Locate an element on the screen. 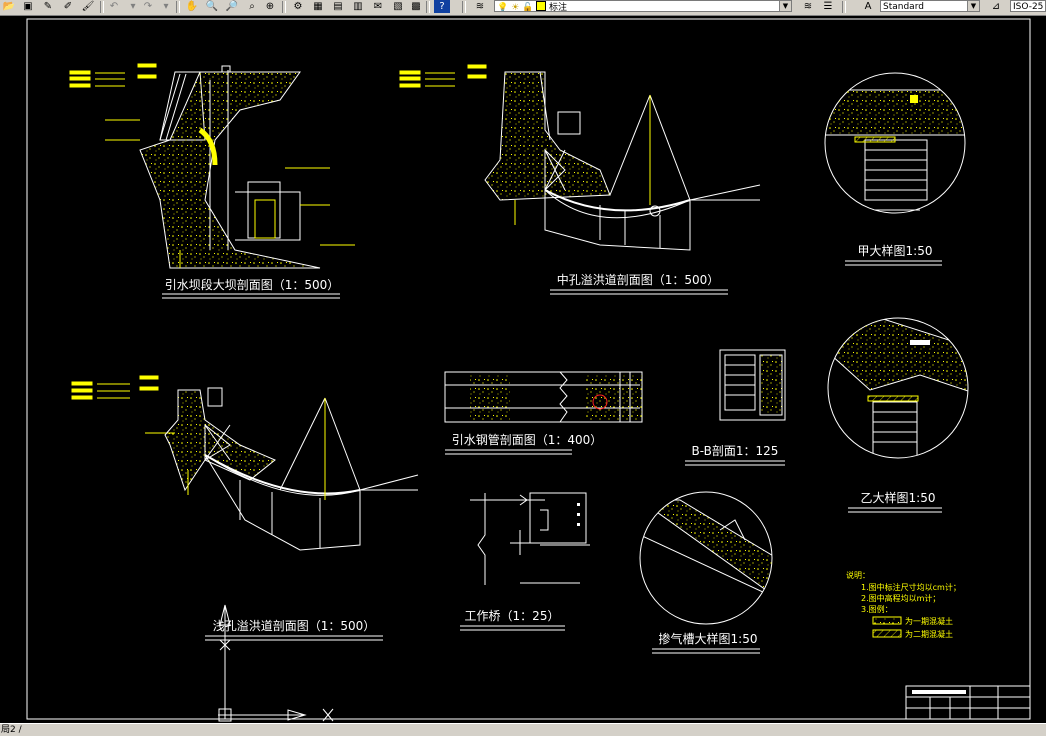 This screenshot has width=1046, height=736. legend-label-phase2: 为二期混凝土 is located at coordinates (929, 634).